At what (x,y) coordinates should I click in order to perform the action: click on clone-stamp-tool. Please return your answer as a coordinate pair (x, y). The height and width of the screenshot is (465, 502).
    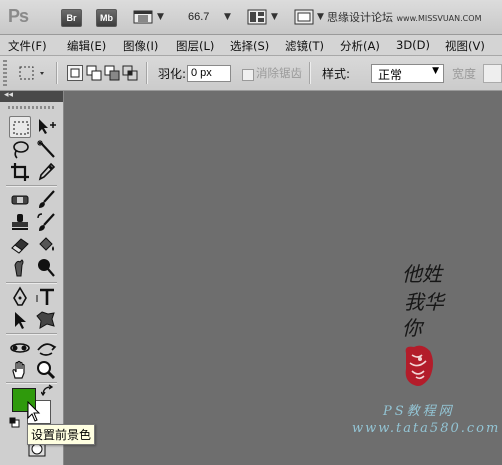
    Looking at the image, I should click on (20, 223).